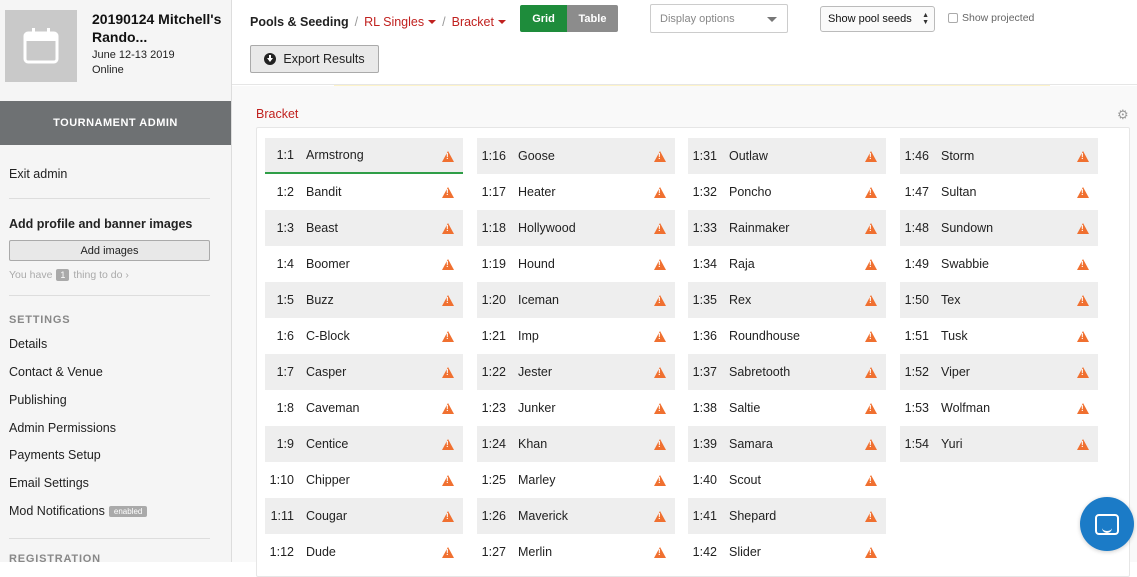  What do you see at coordinates (576, 228) in the screenshot?
I see `seed-row: 1:18 Hollywood` at bounding box center [576, 228].